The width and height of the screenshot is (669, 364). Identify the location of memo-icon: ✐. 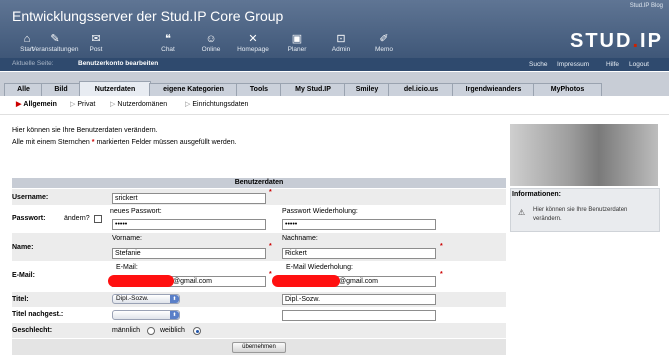
(384, 39).